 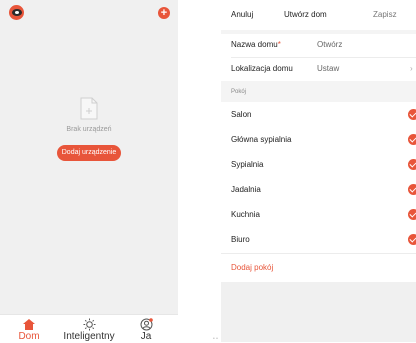 I want to click on nav-me-label: Ja, so click(x=146, y=336).